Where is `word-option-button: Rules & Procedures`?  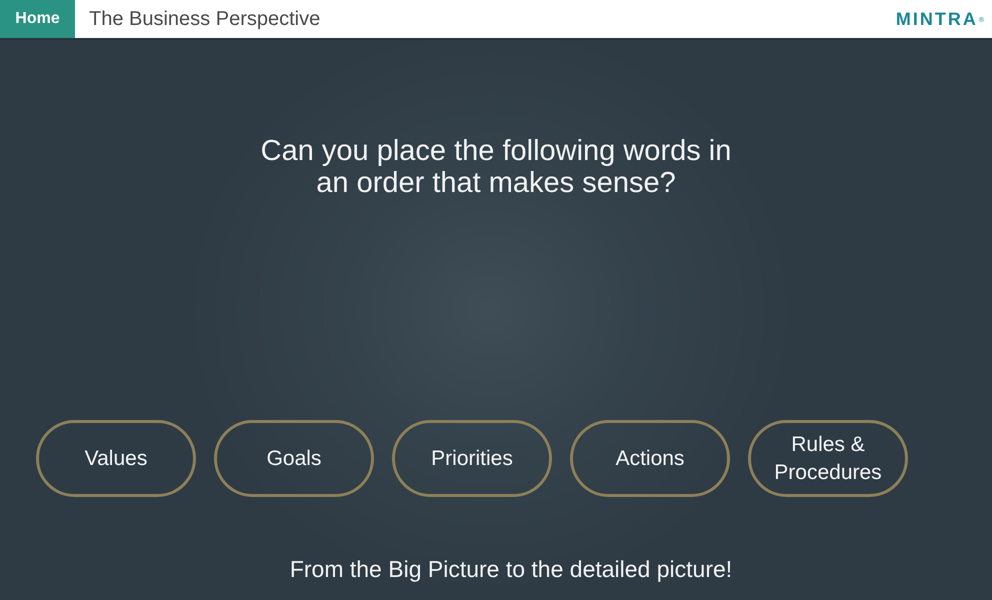 word-option-button: Rules & Procedures is located at coordinates (828, 458).